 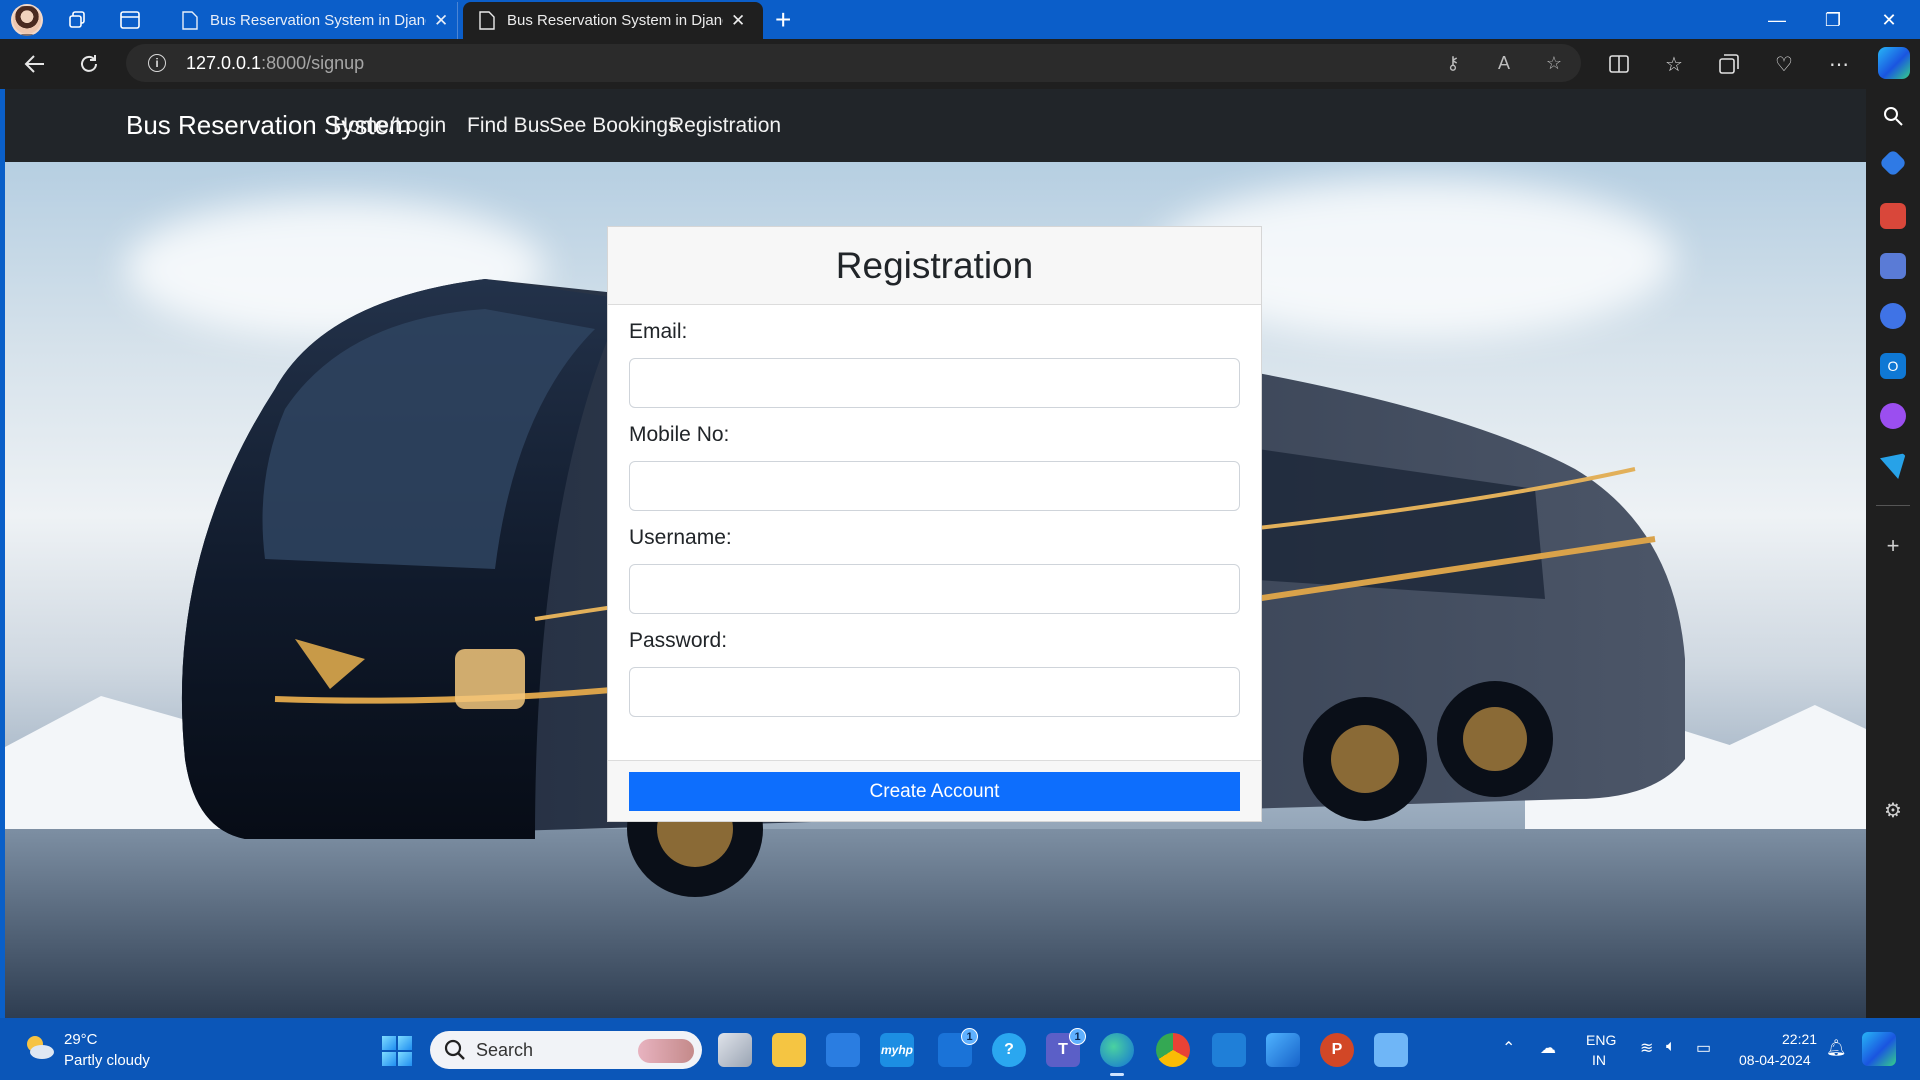 I want to click on microsoft-365-icon, so click(x=1893, y=316).